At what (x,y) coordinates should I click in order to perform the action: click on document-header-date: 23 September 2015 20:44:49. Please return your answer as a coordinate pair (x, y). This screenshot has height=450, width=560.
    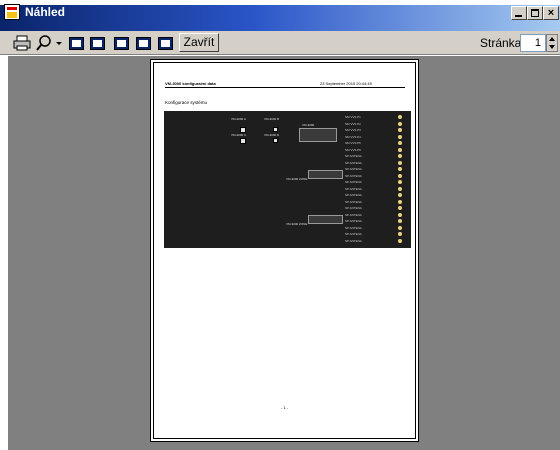
    Looking at the image, I should click on (346, 83).